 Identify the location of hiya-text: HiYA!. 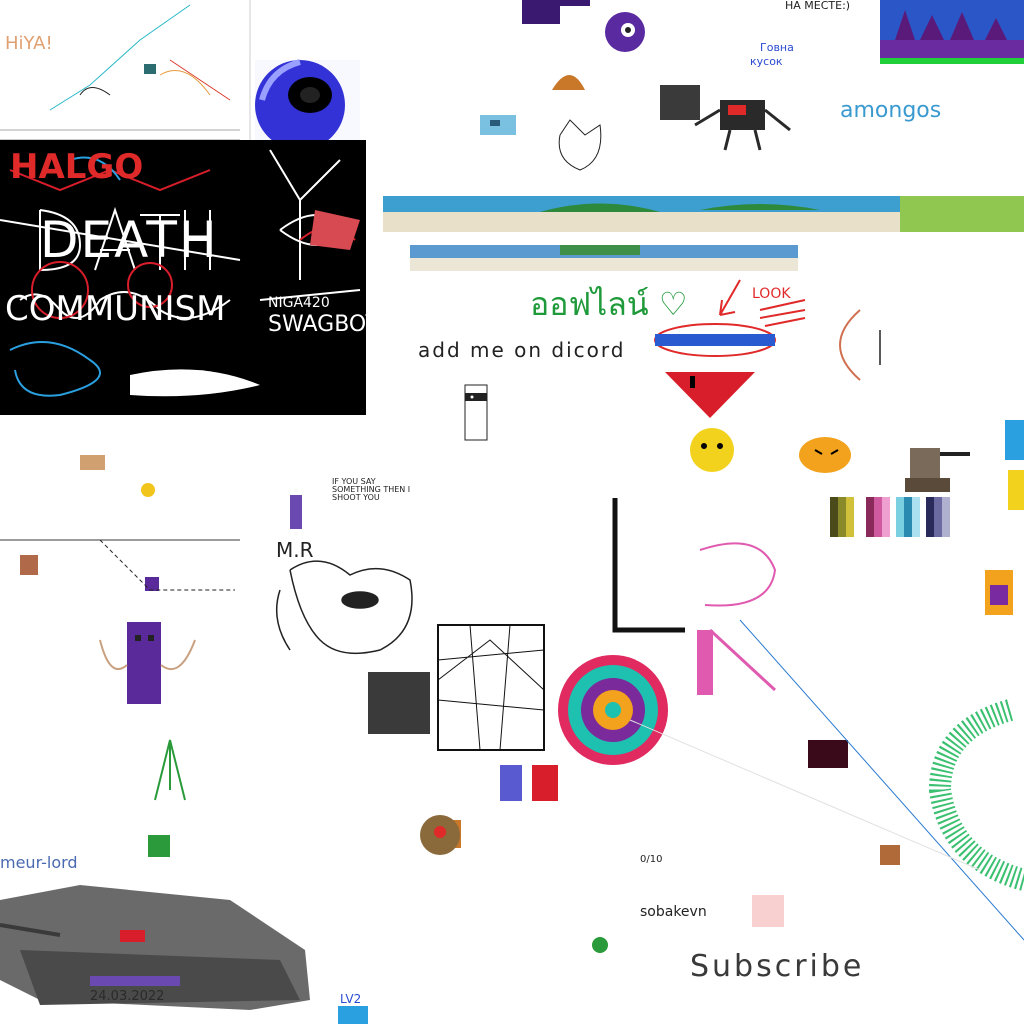
(29, 43).